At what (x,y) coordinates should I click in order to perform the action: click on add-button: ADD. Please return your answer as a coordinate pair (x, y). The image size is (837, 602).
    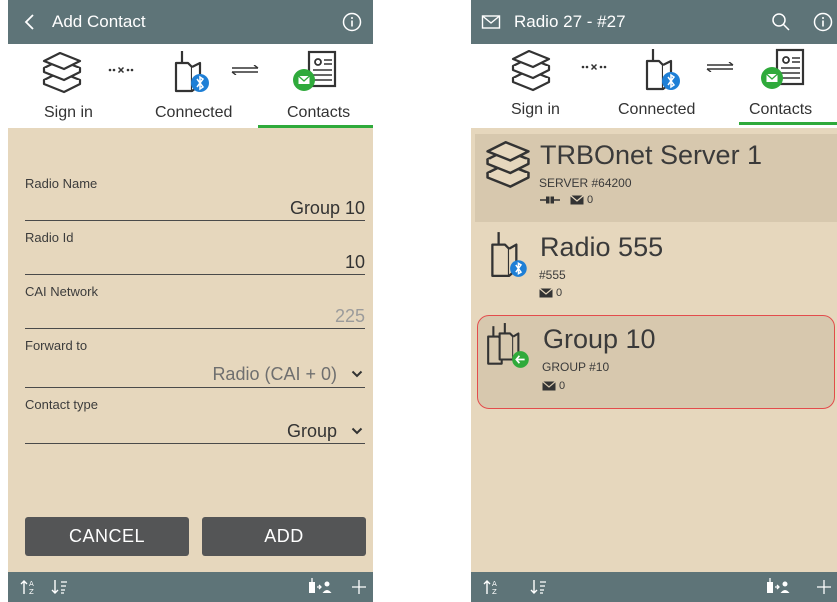
    Looking at the image, I should click on (284, 536).